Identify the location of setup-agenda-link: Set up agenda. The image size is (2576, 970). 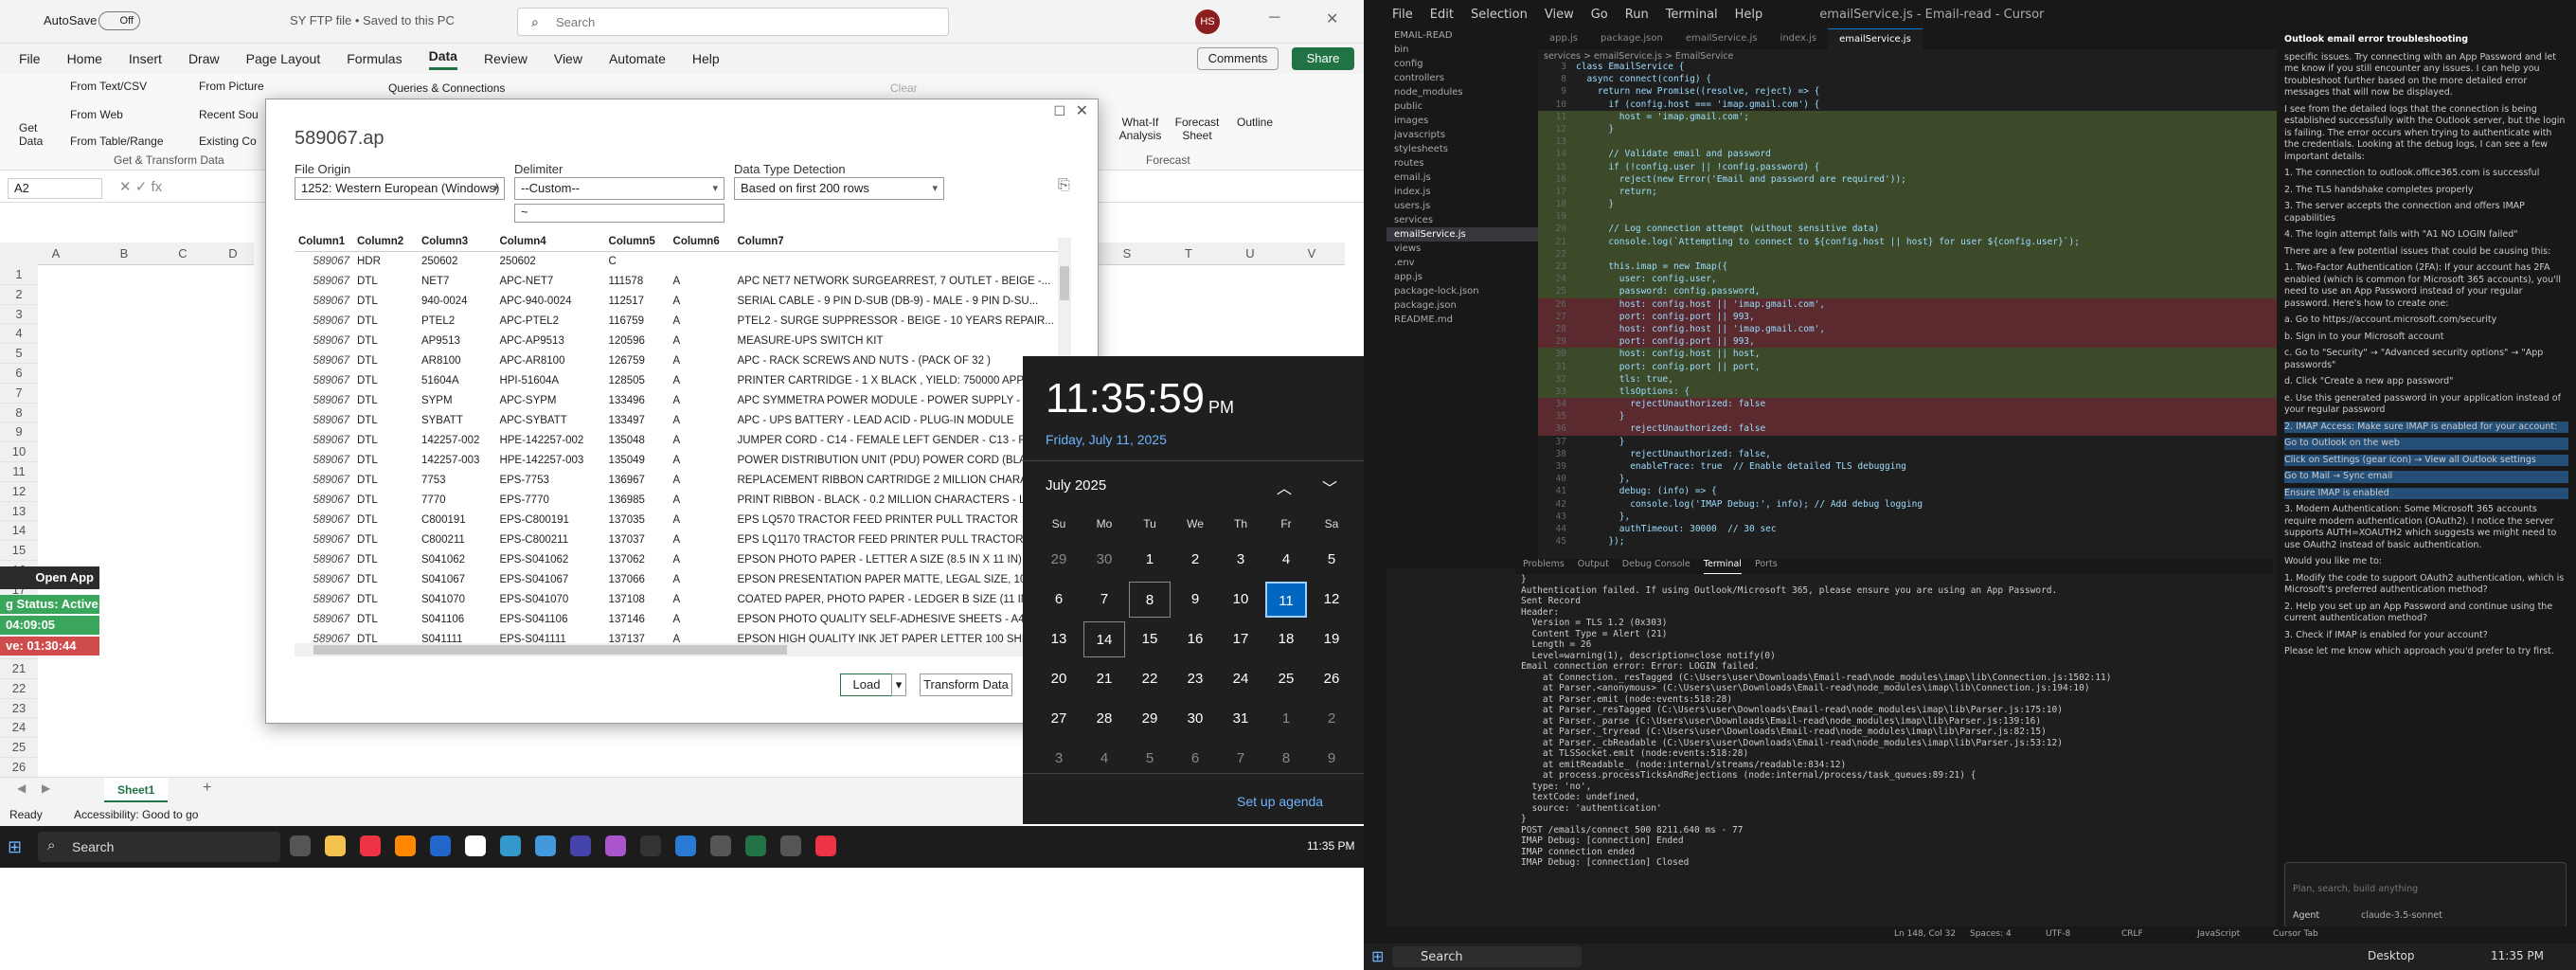
(1280, 802).